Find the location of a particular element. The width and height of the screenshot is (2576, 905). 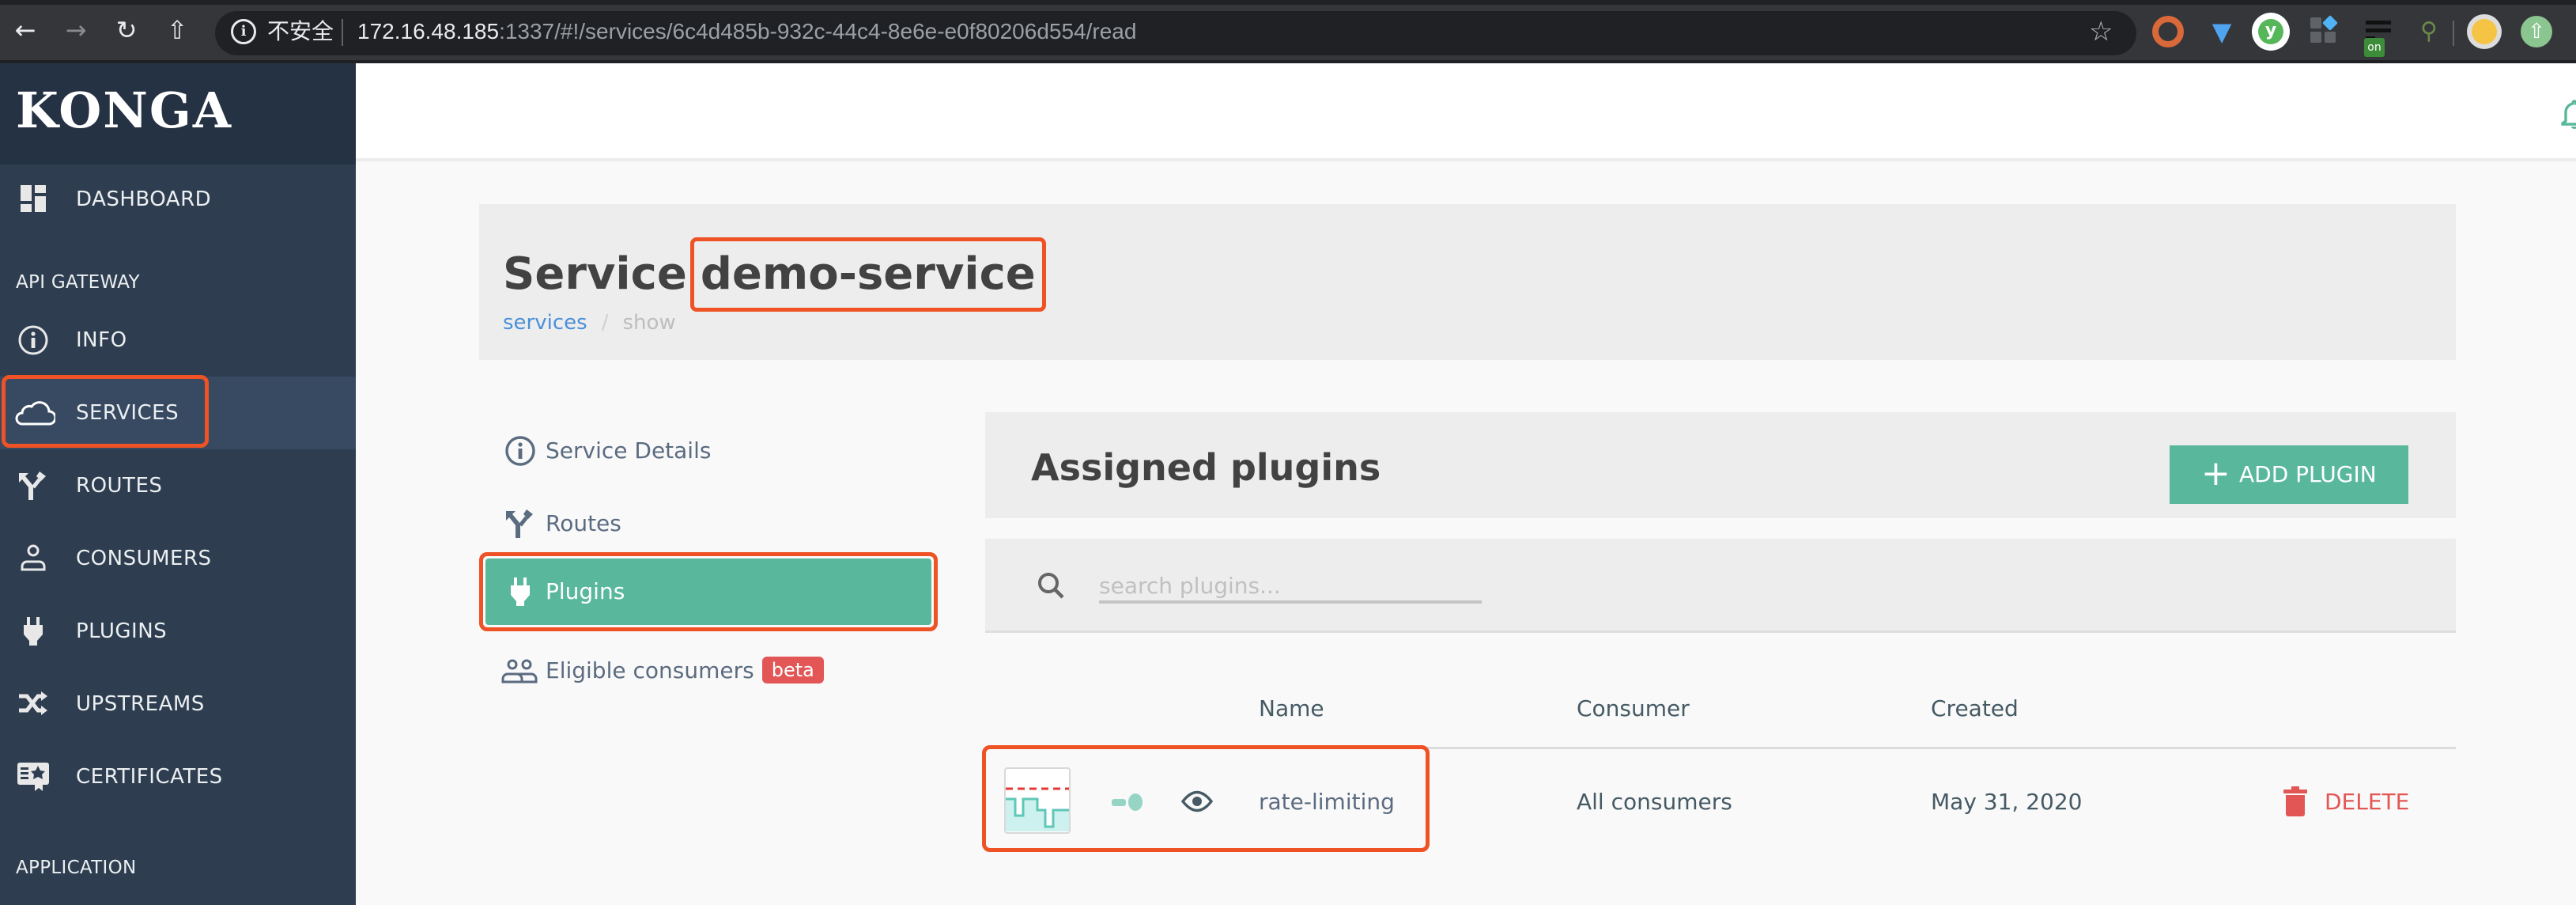

sidebar-item-certificates: CERTIFICATES is located at coordinates (178, 776).